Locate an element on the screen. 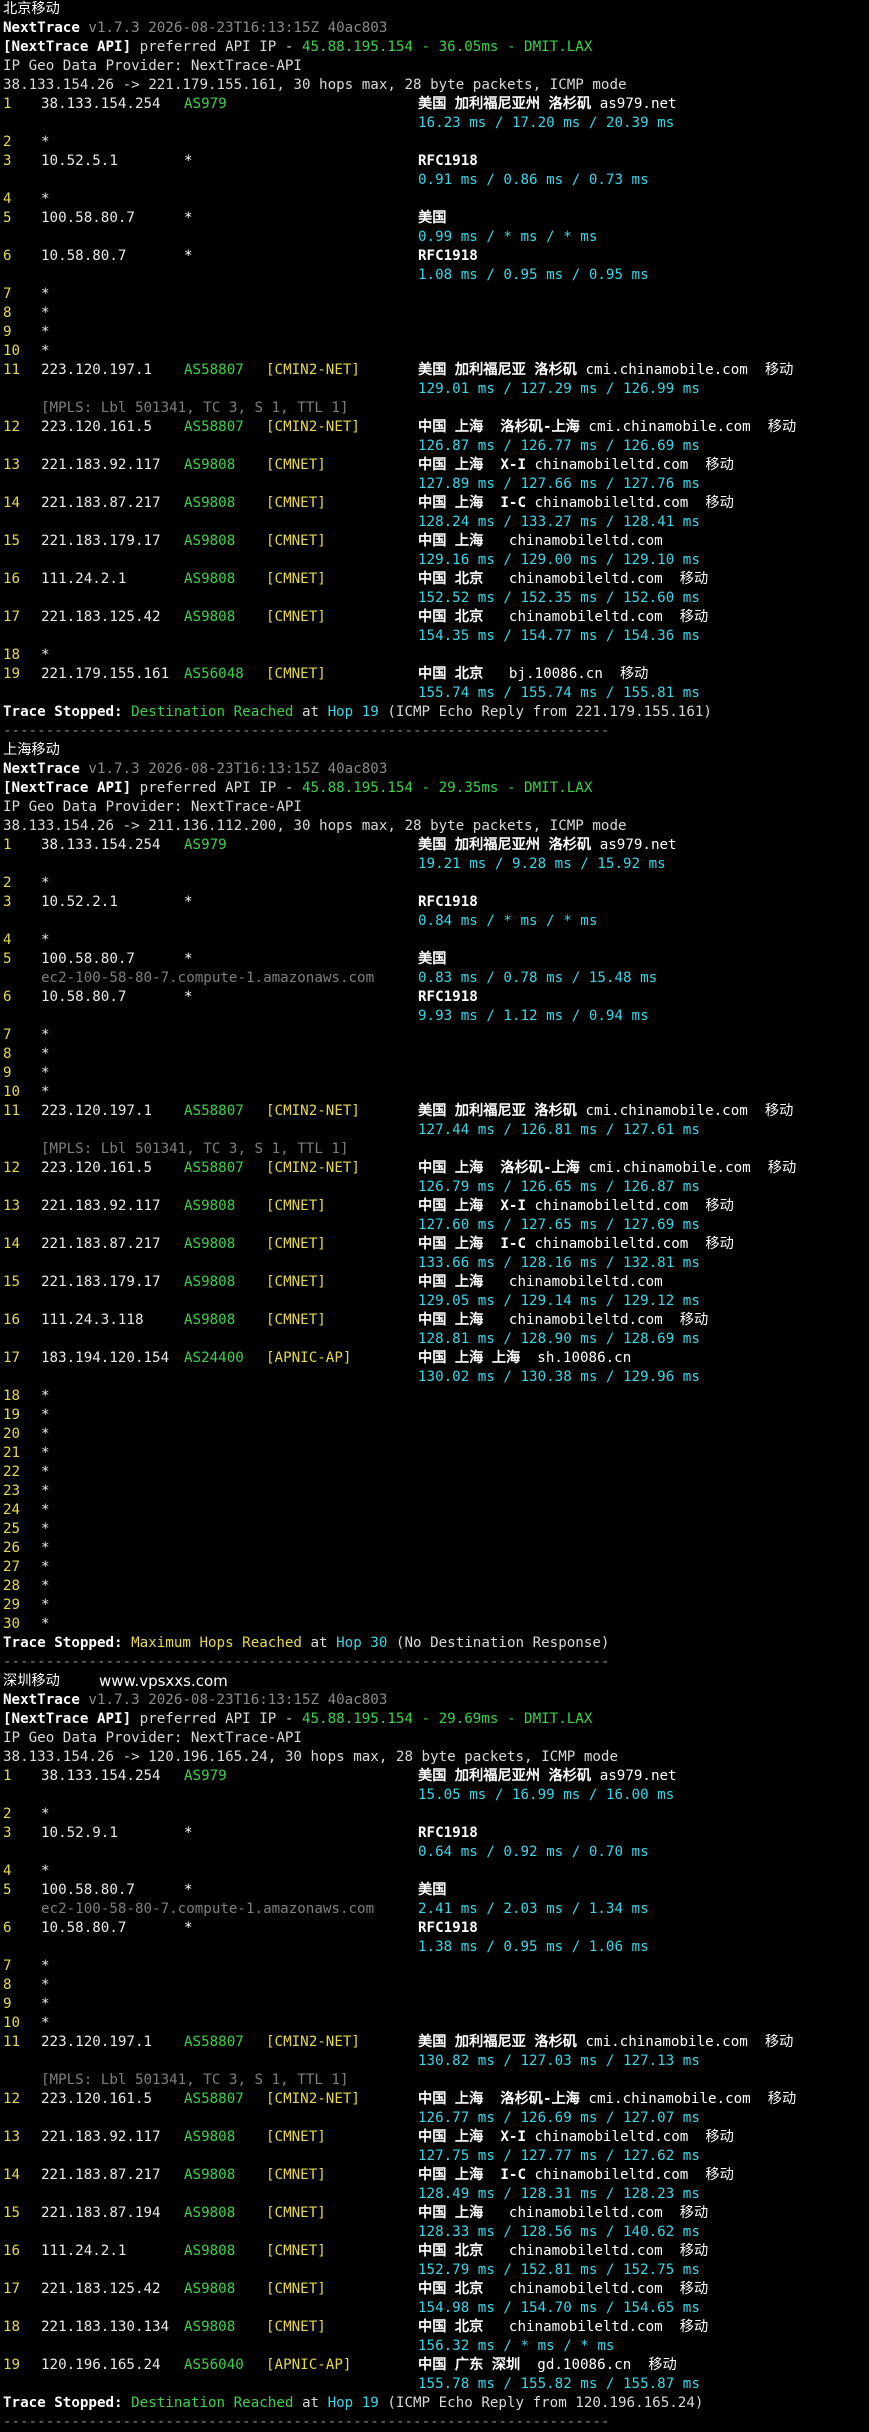  hop-hostname: sh.10086.cn is located at coordinates (580, 1358).